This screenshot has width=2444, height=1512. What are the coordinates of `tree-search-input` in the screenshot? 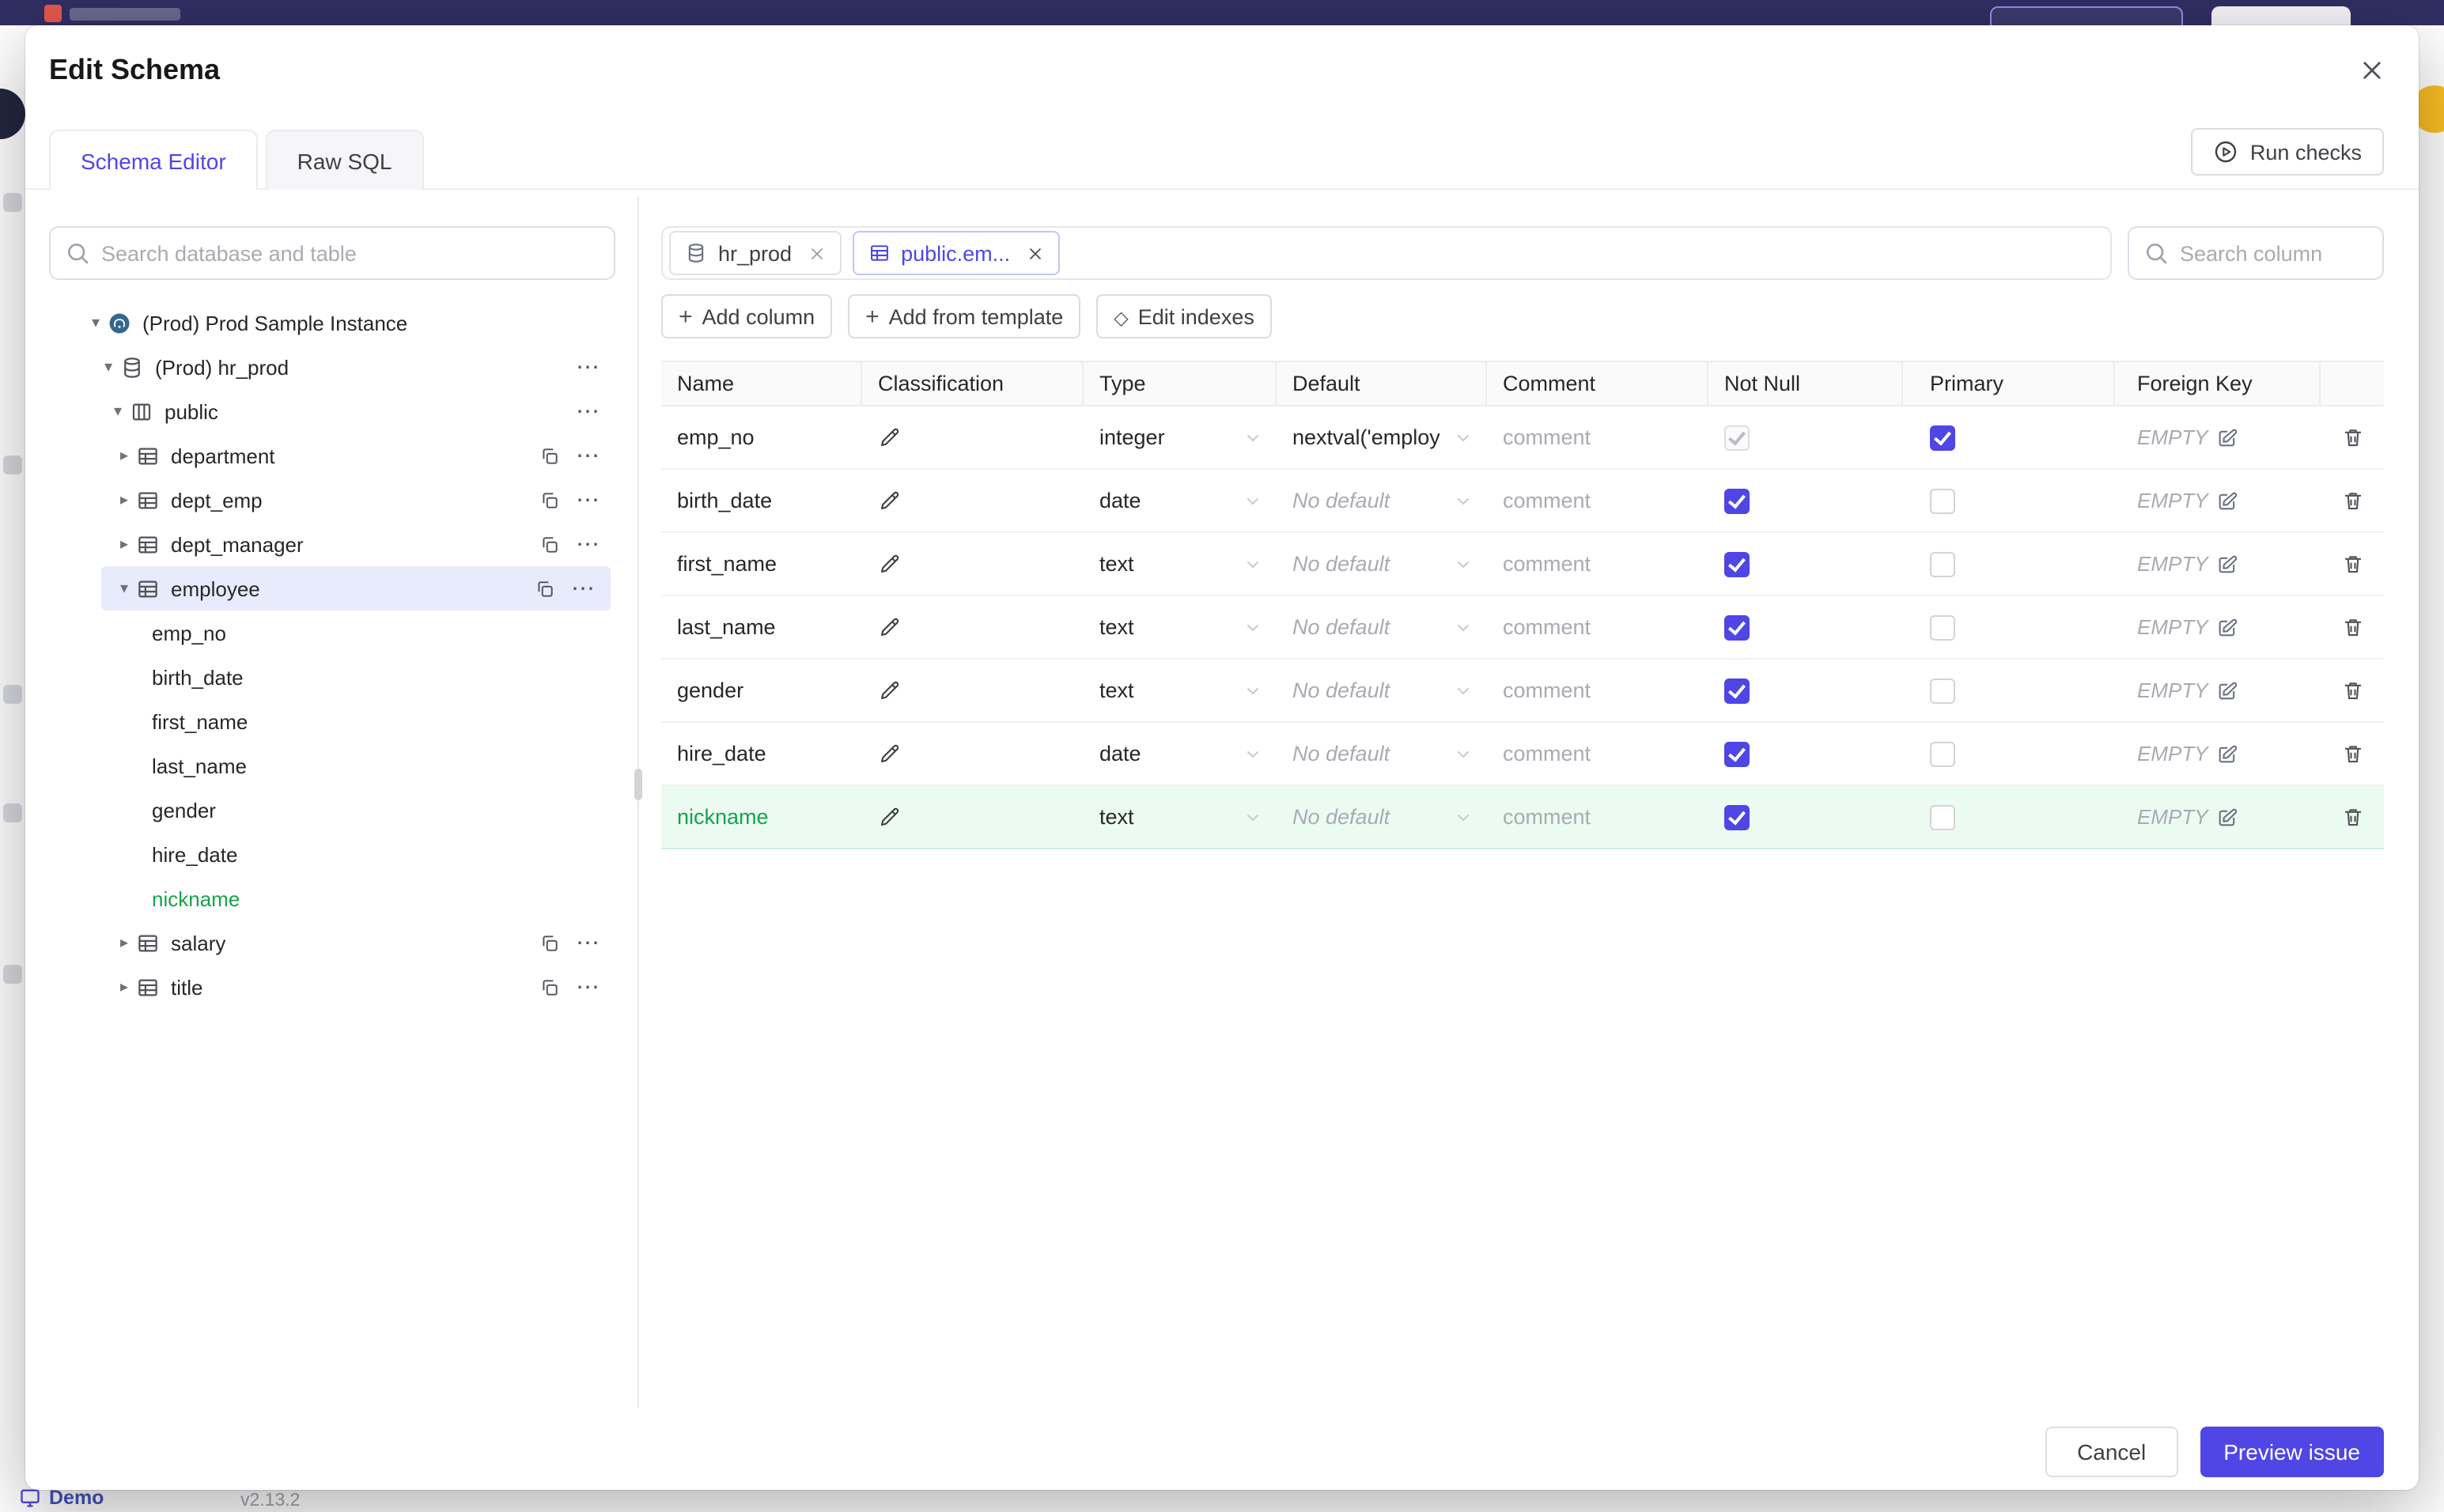 It's located at (332, 253).